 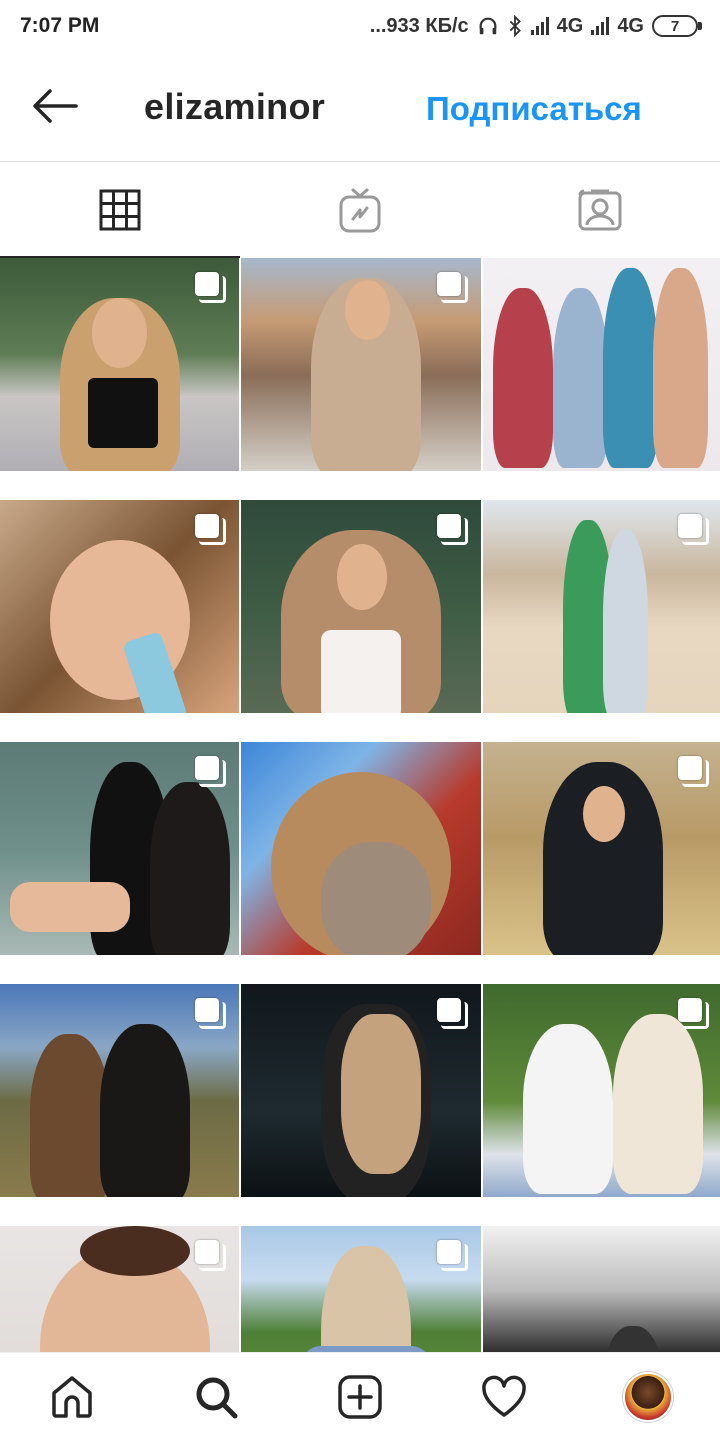 What do you see at coordinates (630, 25) in the screenshot?
I see `network-type-2: 4G` at bounding box center [630, 25].